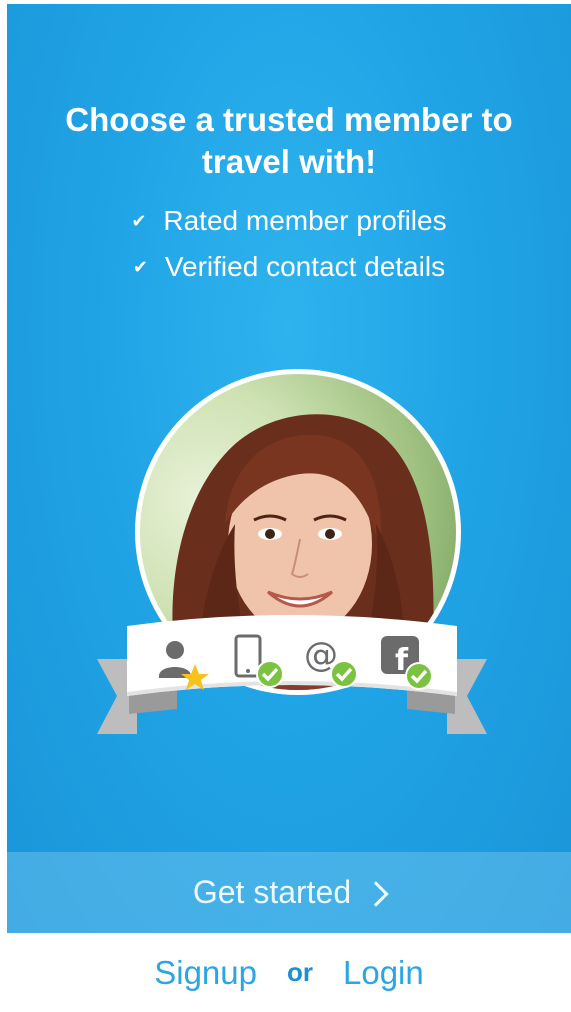 The image size is (571, 1012). I want to click on signup-link: Signup, so click(205, 973).